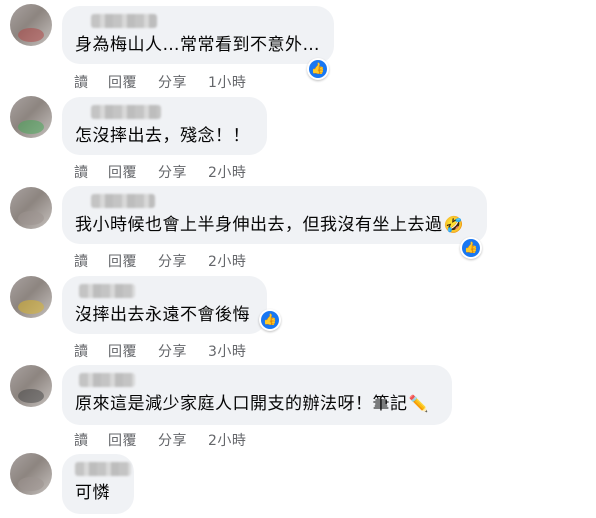  I want to click on comment-bubble: 原來這是減少家庭人口開支的辦法呀！筆記✏️, so click(257, 395).